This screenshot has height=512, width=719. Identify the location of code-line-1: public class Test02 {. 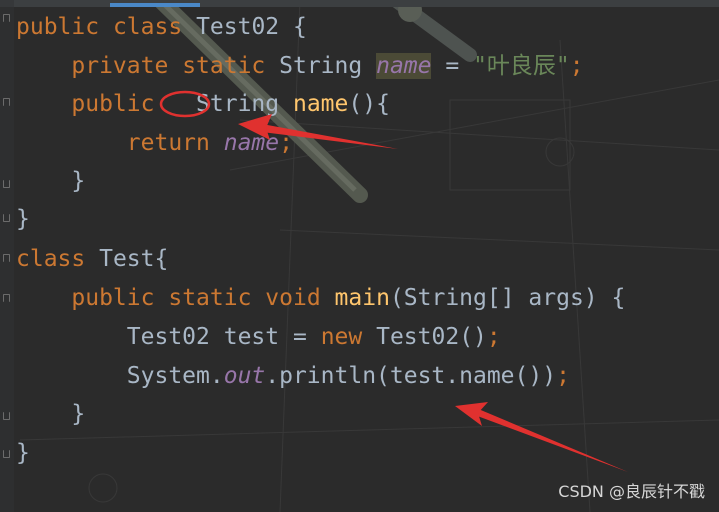
(161, 27).